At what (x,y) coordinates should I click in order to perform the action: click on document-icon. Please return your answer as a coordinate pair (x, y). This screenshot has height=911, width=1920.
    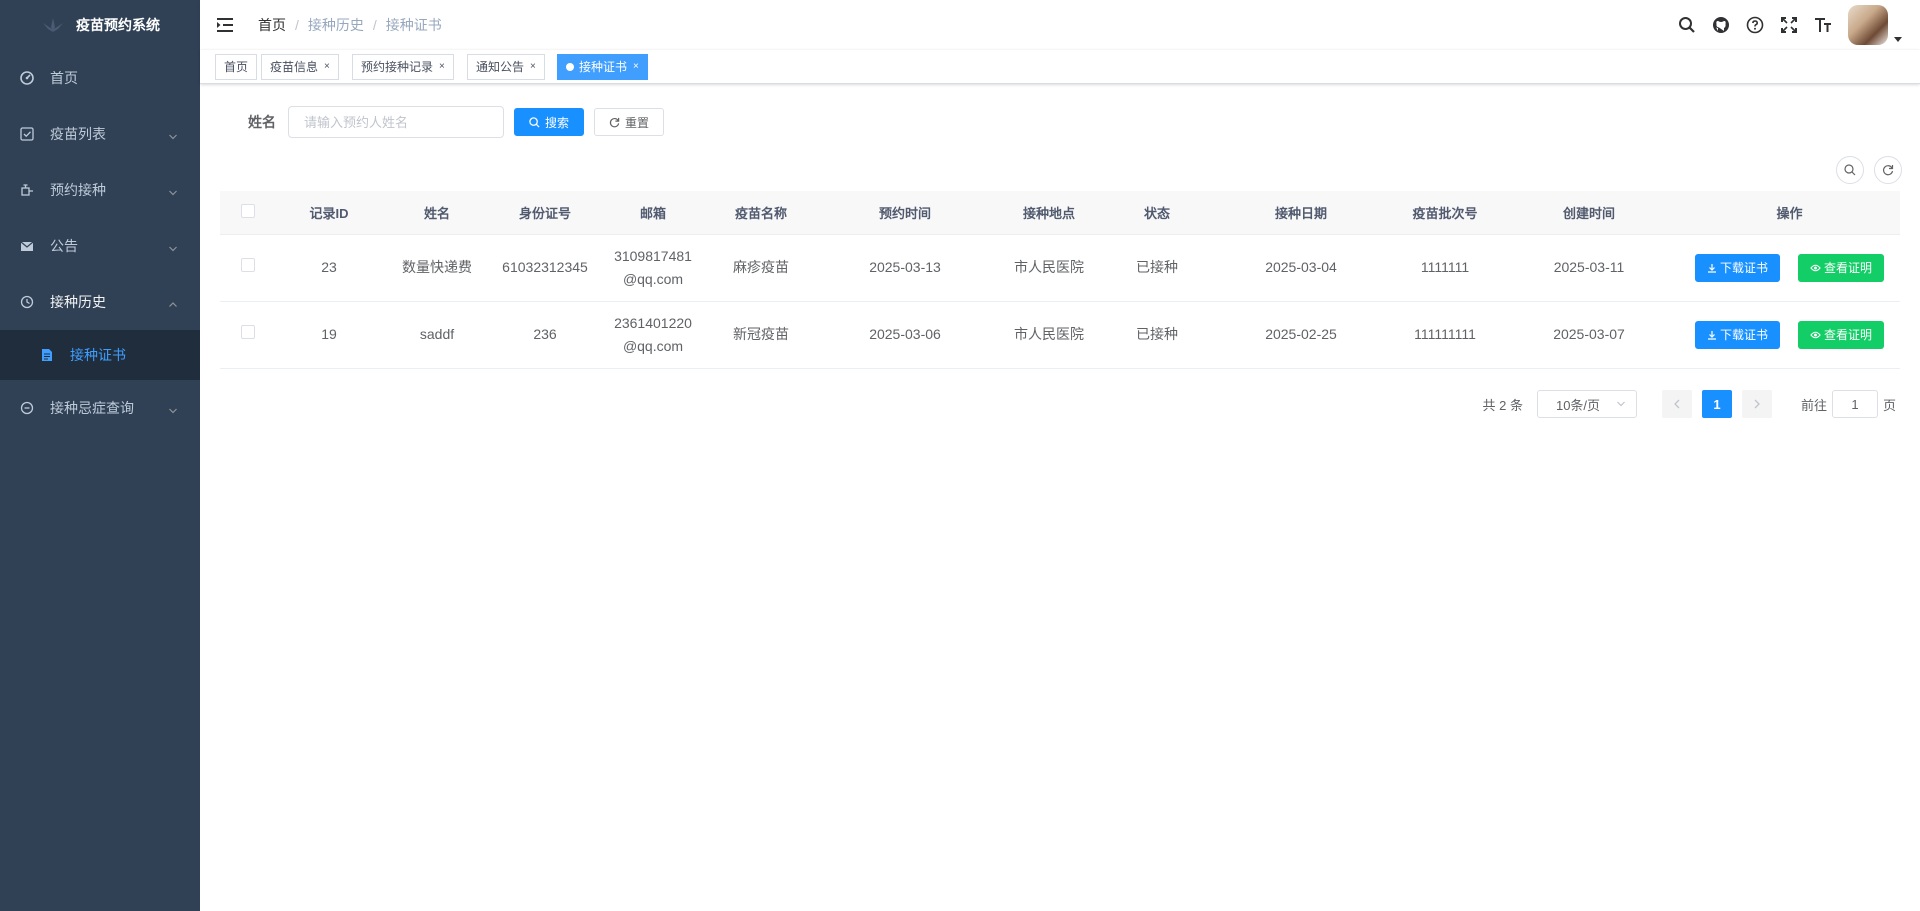
    Looking at the image, I should click on (47, 355).